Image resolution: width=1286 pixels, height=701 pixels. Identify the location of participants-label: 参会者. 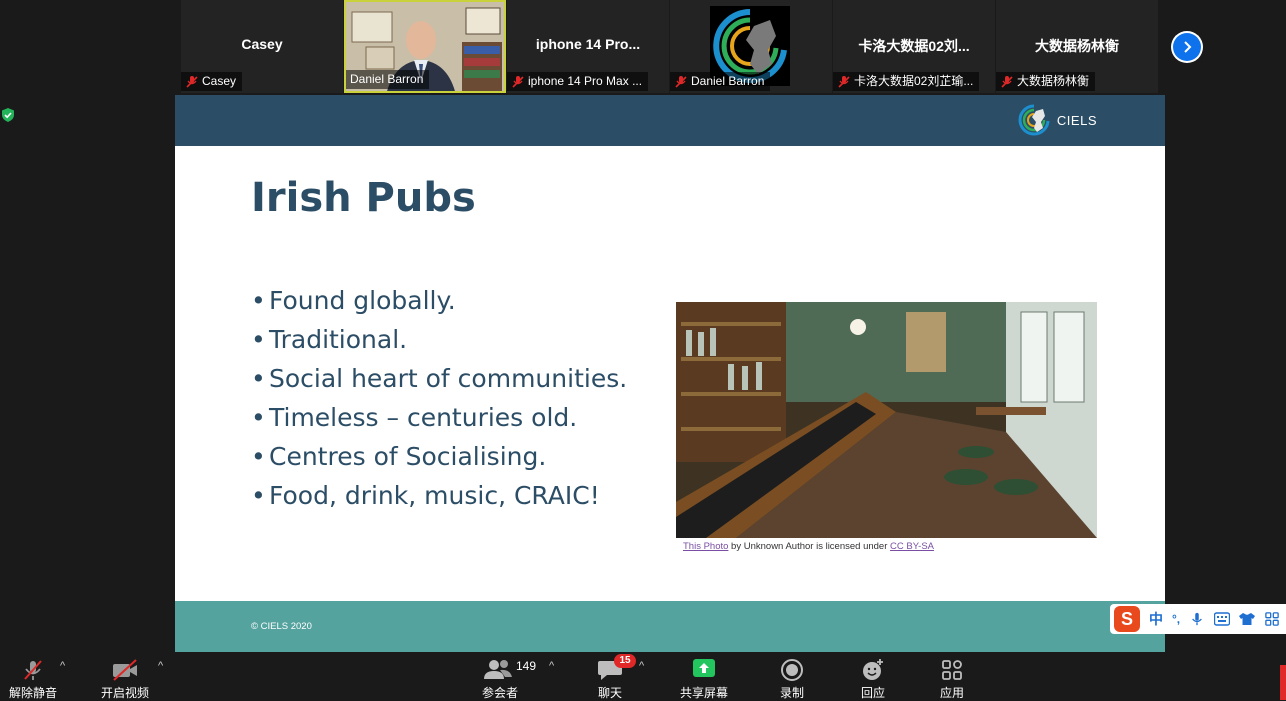
(499, 693).